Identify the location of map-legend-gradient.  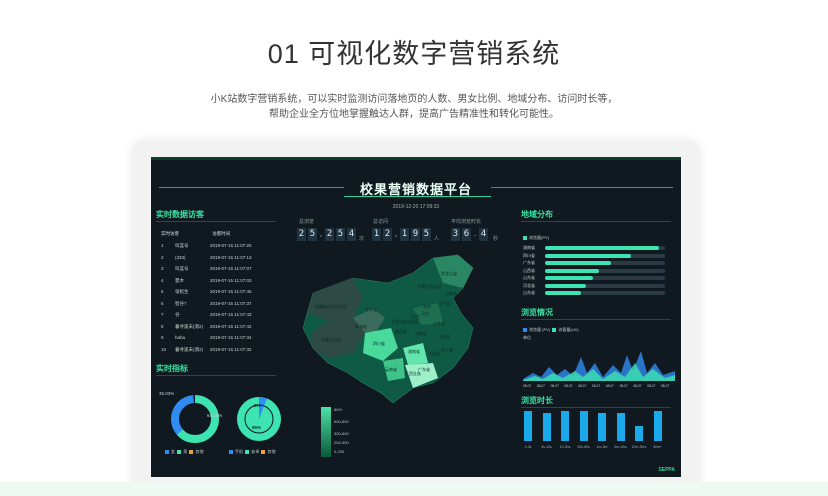
(326, 432).